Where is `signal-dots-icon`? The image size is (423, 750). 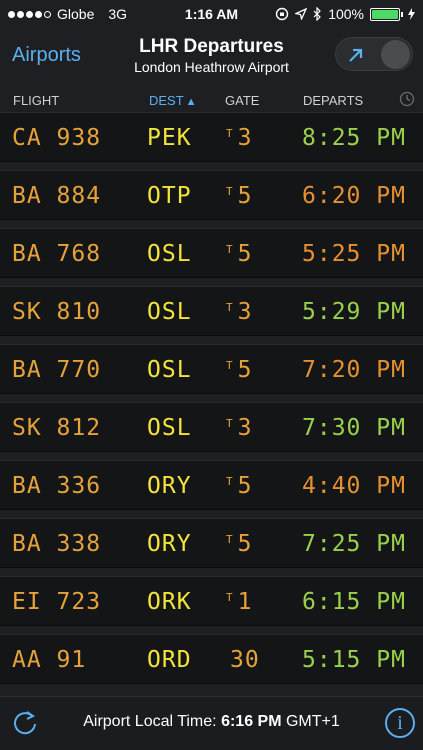
signal-dots-icon is located at coordinates (29, 14).